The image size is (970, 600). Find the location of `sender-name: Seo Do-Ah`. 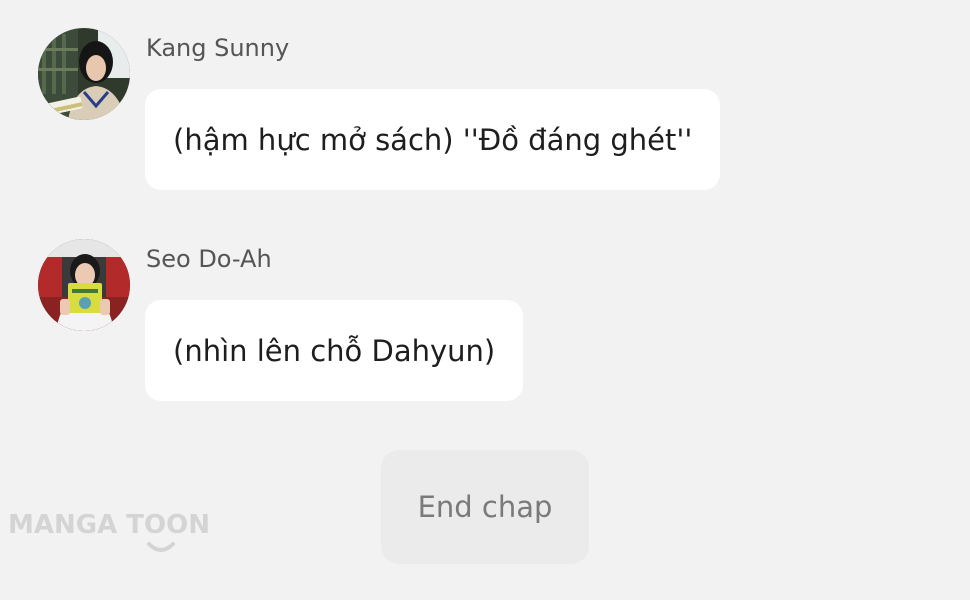

sender-name: Seo Do-Ah is located at coordinates (209, 259).